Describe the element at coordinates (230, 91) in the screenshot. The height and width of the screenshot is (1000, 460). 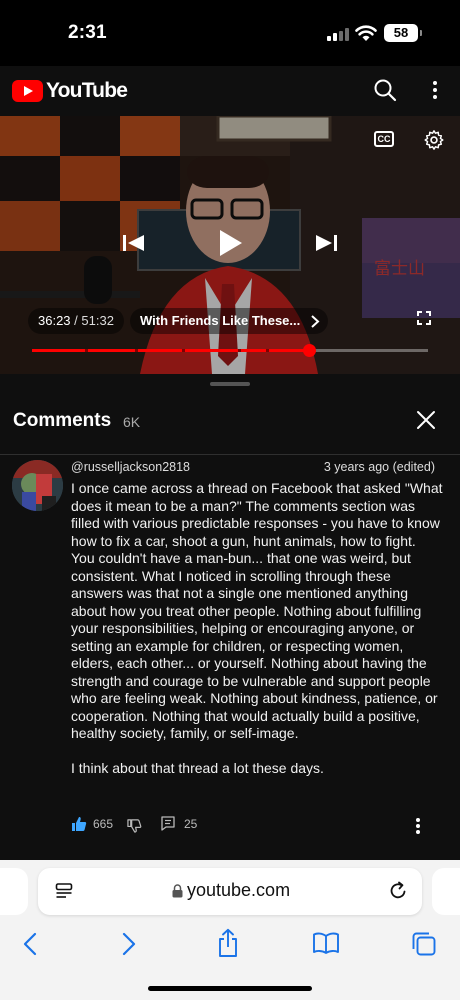
I see `youtube-header: YouTube` at that location.